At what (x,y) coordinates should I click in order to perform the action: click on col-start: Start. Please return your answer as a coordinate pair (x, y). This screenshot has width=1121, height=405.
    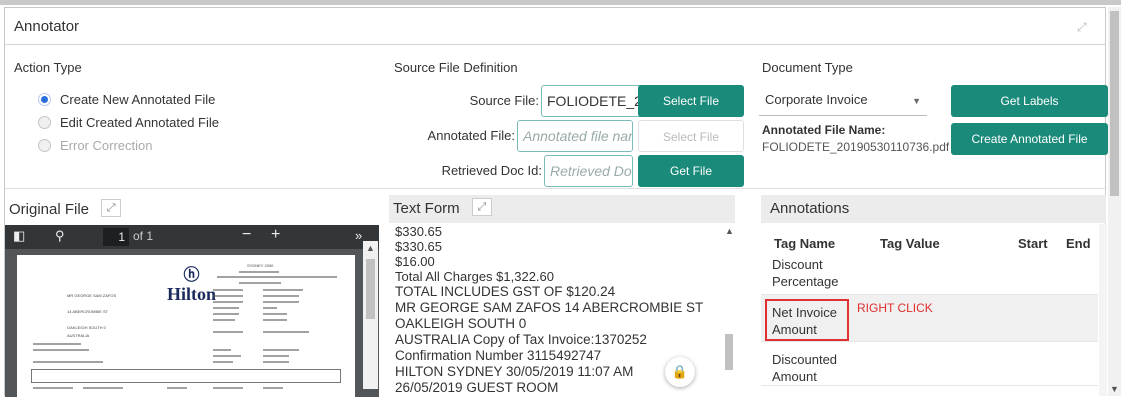
    Looking at the image, I should click on (1033, 243).